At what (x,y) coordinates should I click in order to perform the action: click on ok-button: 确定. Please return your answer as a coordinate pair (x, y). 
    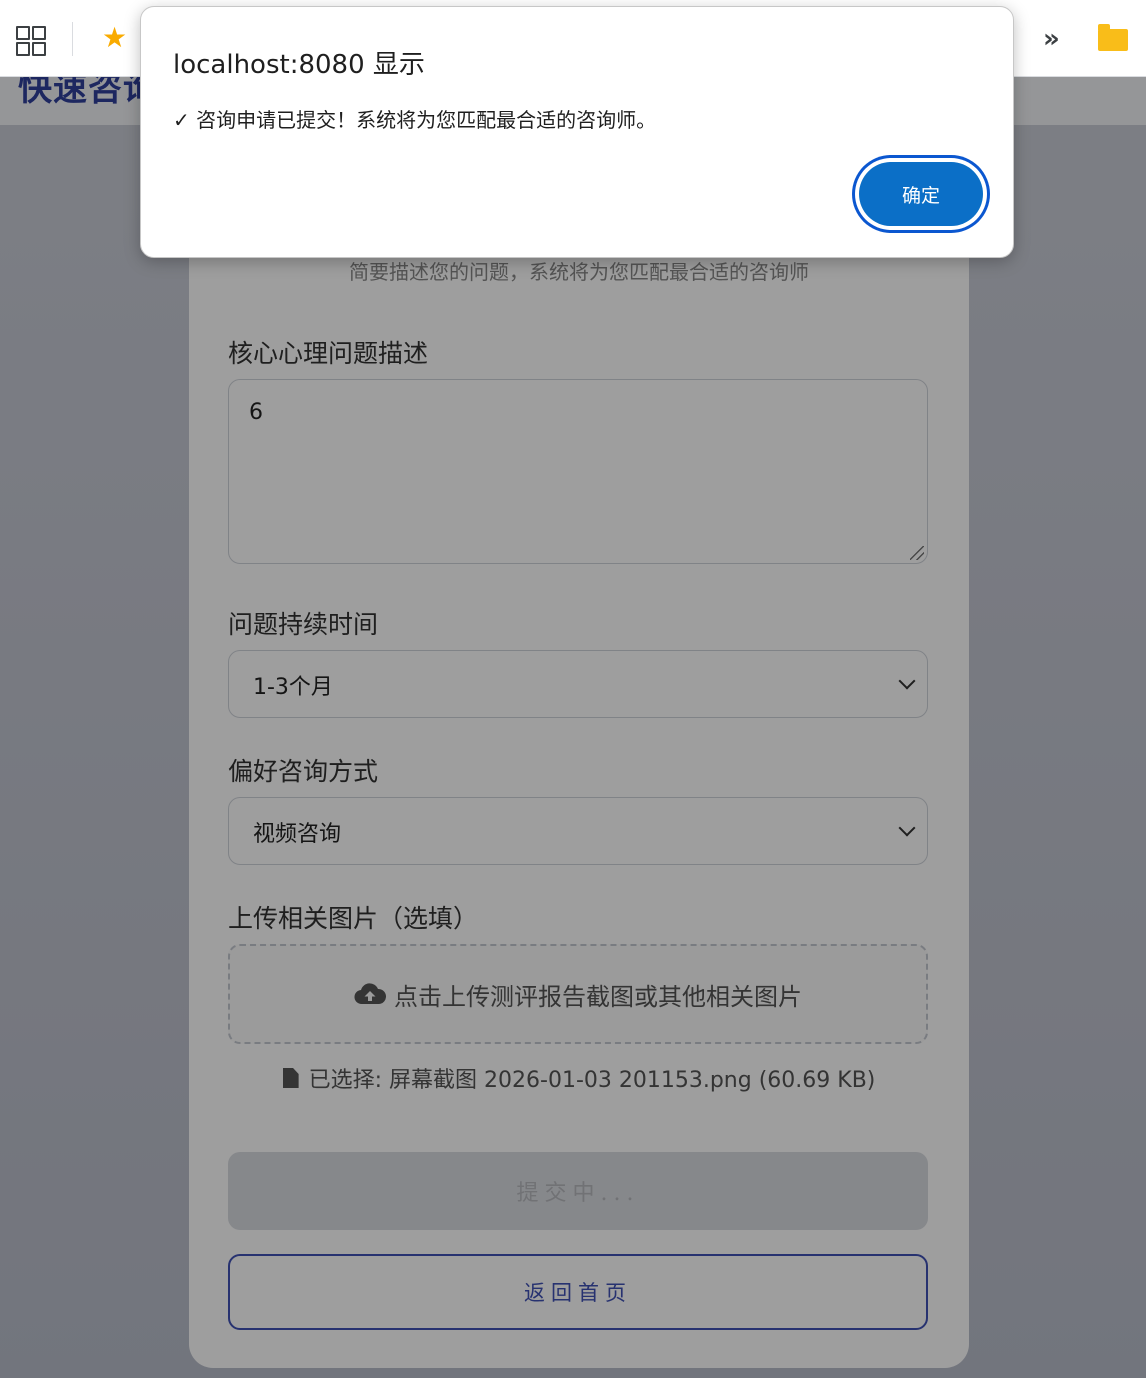
    Looking at the image, I should click on (921, 194).